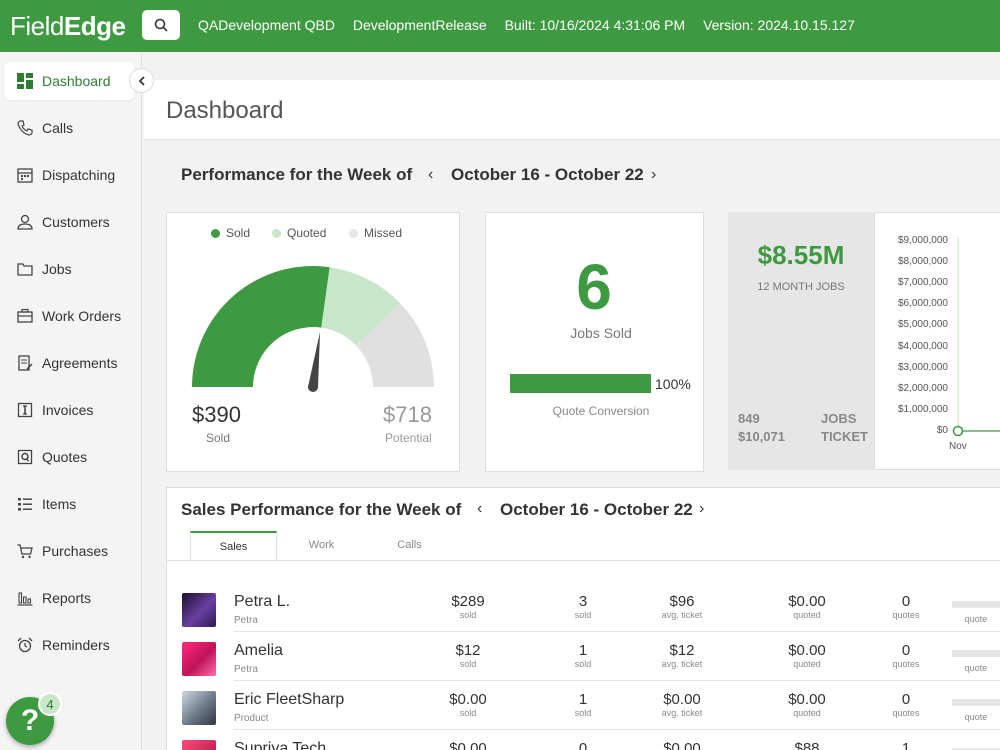 The image size is (1000, 750). I want to click on sidebar-item-jobs: Jobs, so click(69, 269).